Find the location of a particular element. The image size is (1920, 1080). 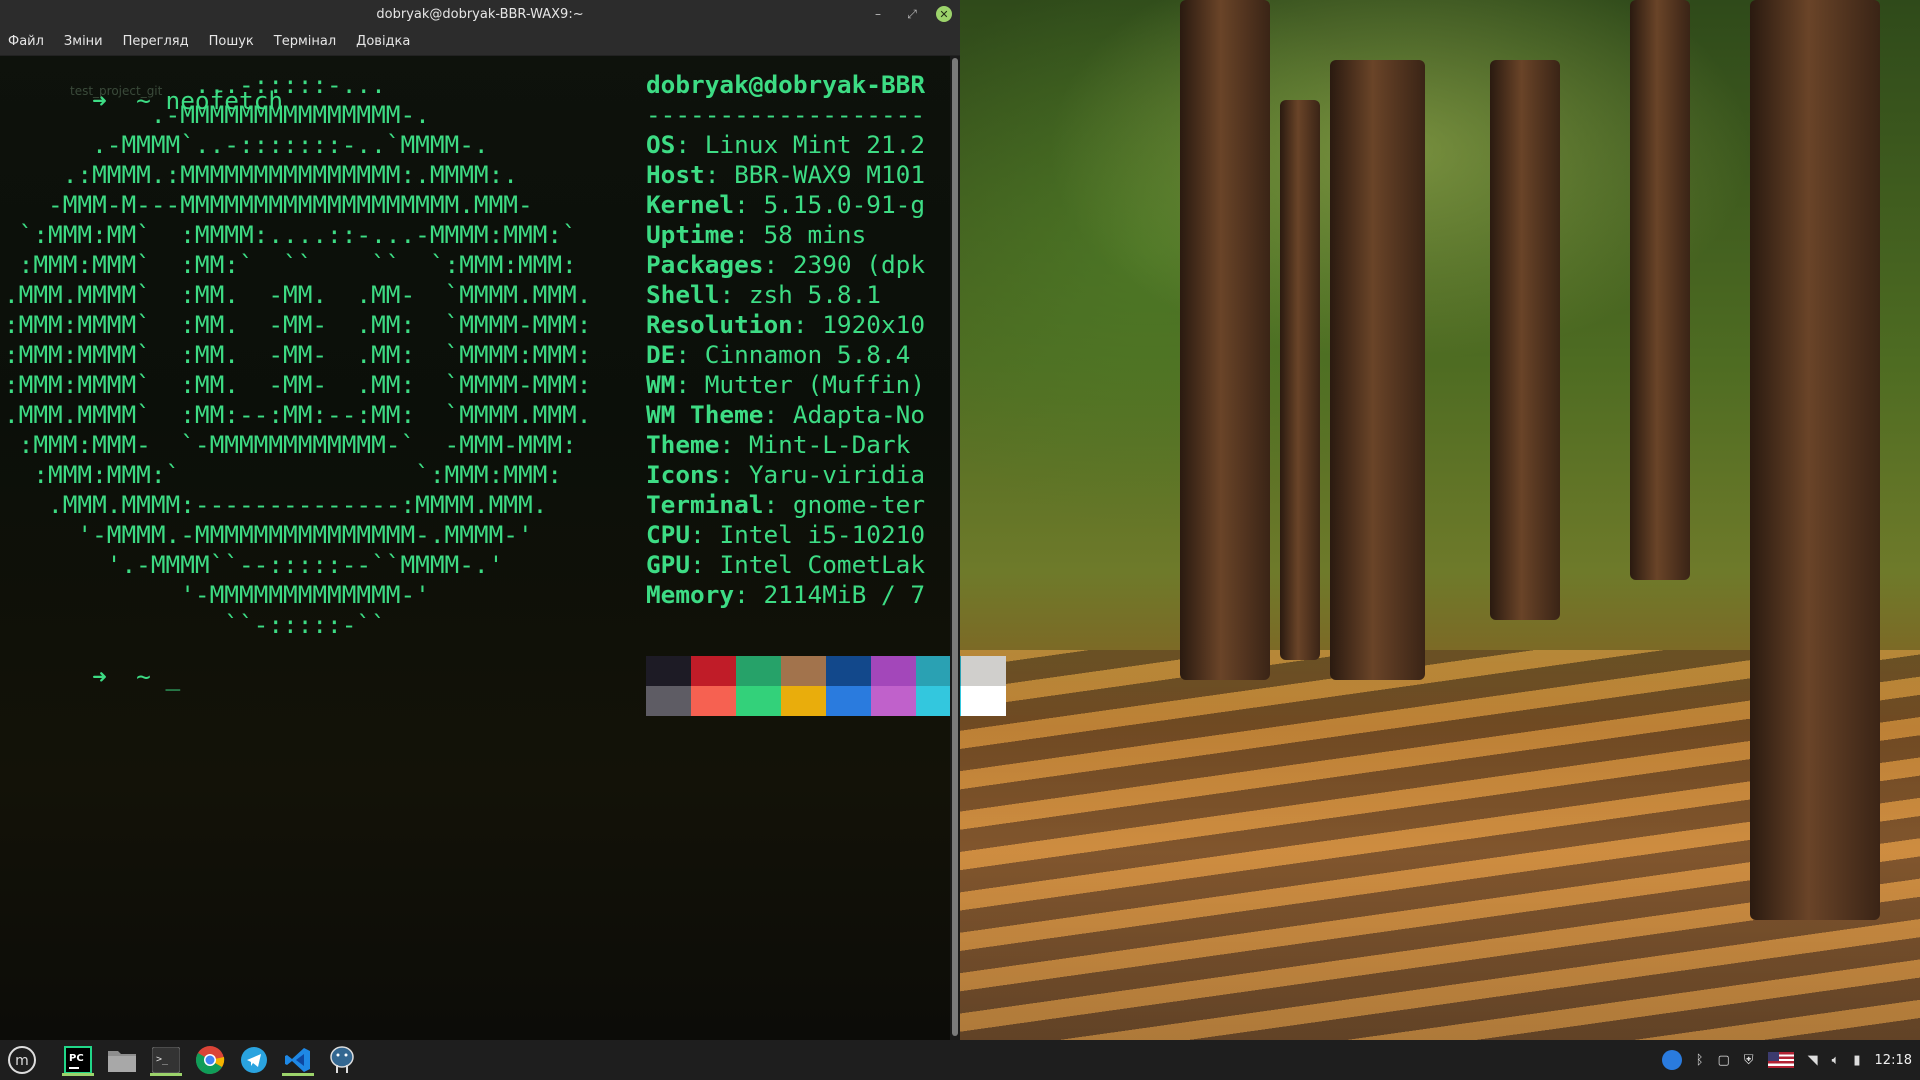

info-row: Memory: 2114MiB / 7 is located at coordinates (785, 595).